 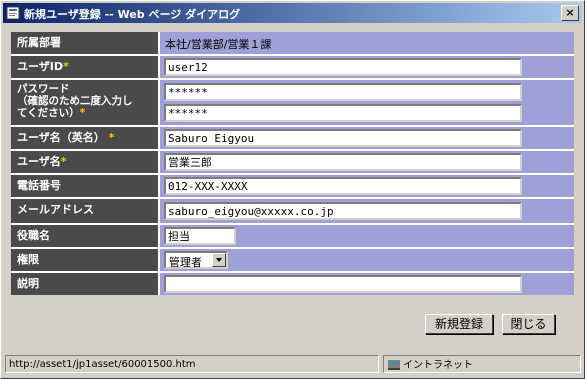 I want to click on department-label: 所属部署, so click(x=84, y=43).